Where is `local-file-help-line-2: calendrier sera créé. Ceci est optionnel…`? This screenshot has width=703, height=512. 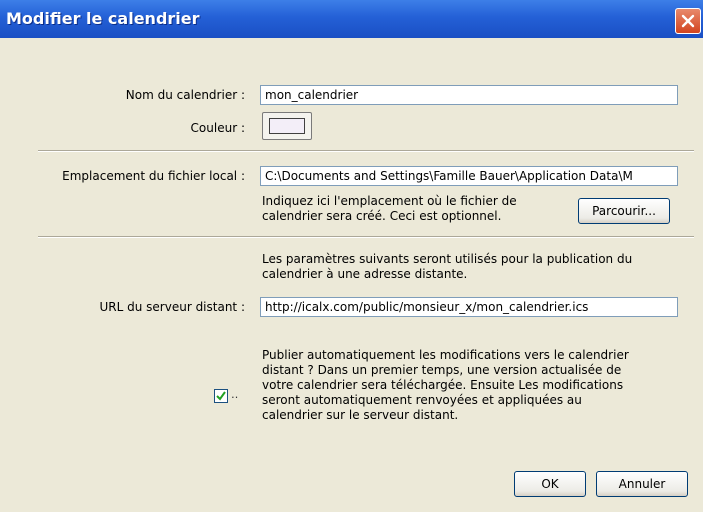 local-file-help-line-2: calendrier sera créé. Ceci est optionnel… is located at coordinates (382, 216).